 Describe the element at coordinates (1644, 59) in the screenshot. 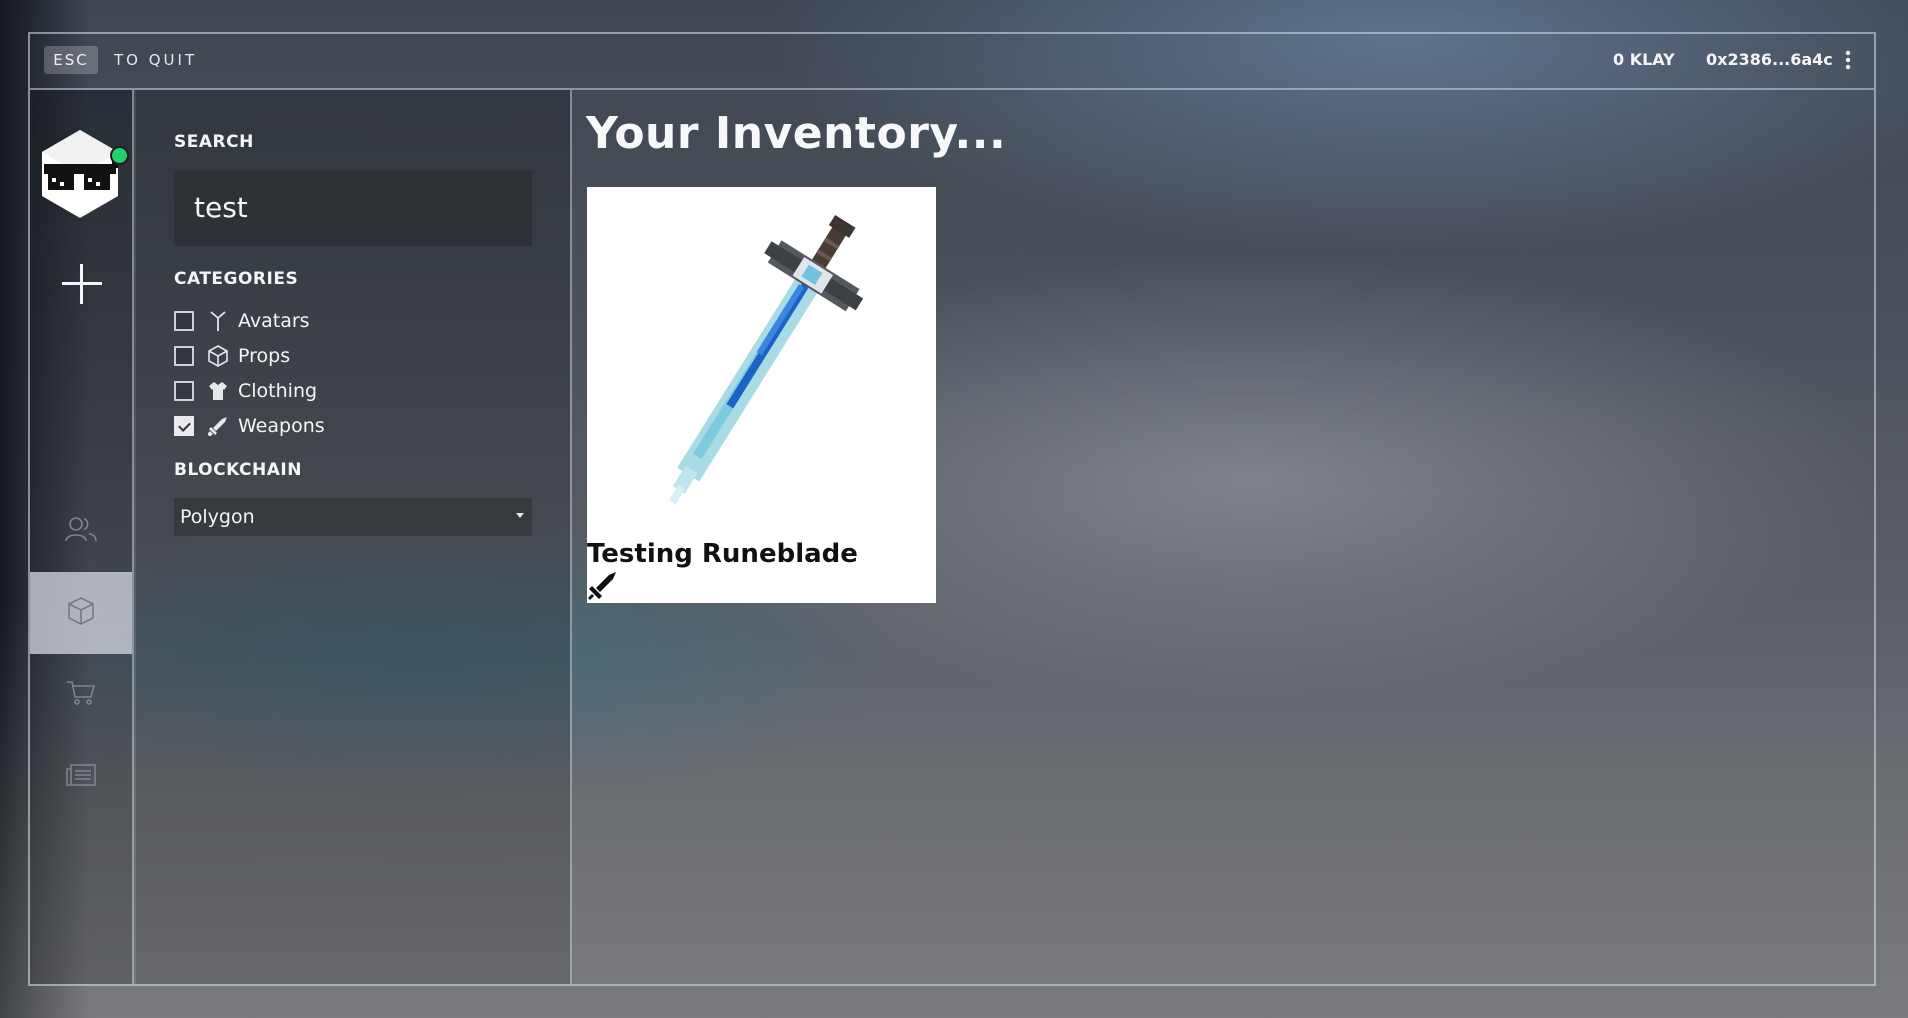

I see `klay-balance: 0 KLAY` at that location.